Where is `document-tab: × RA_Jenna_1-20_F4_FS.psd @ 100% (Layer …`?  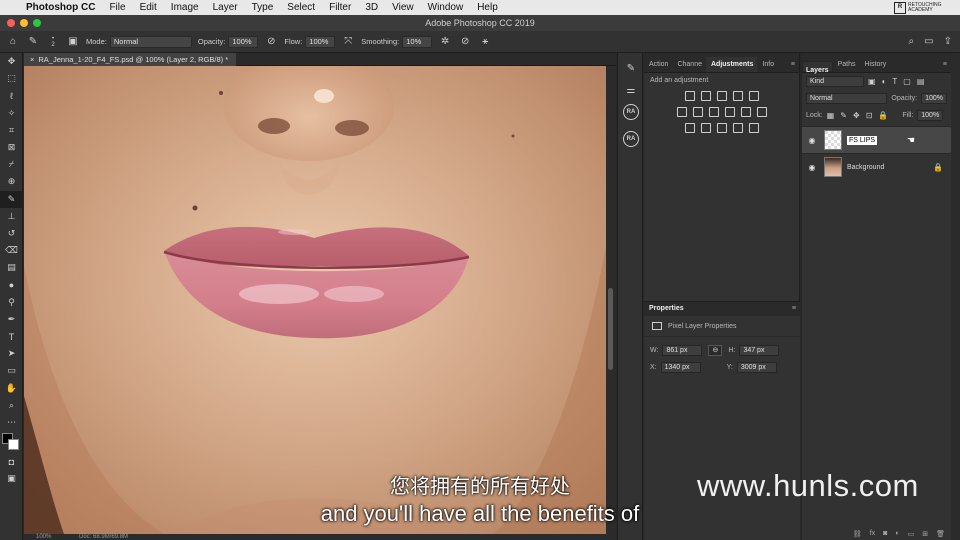 document-tab: × RA_Jenna_1-20_F4_FS.psd @ 100% (Layer … is located at coordinates (130, 59).